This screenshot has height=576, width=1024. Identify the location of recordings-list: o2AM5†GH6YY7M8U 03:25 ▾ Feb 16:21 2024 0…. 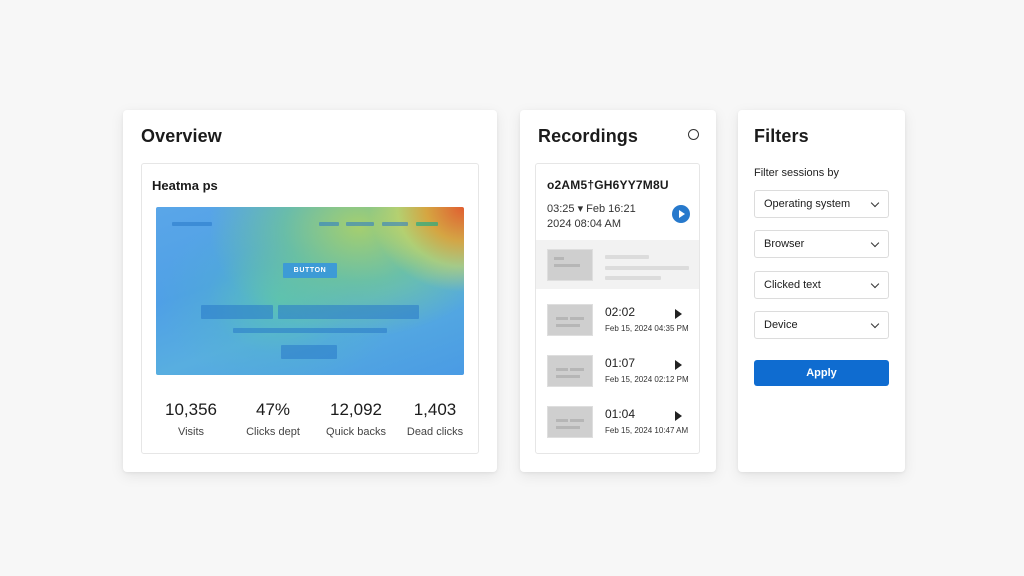
(617, 308).